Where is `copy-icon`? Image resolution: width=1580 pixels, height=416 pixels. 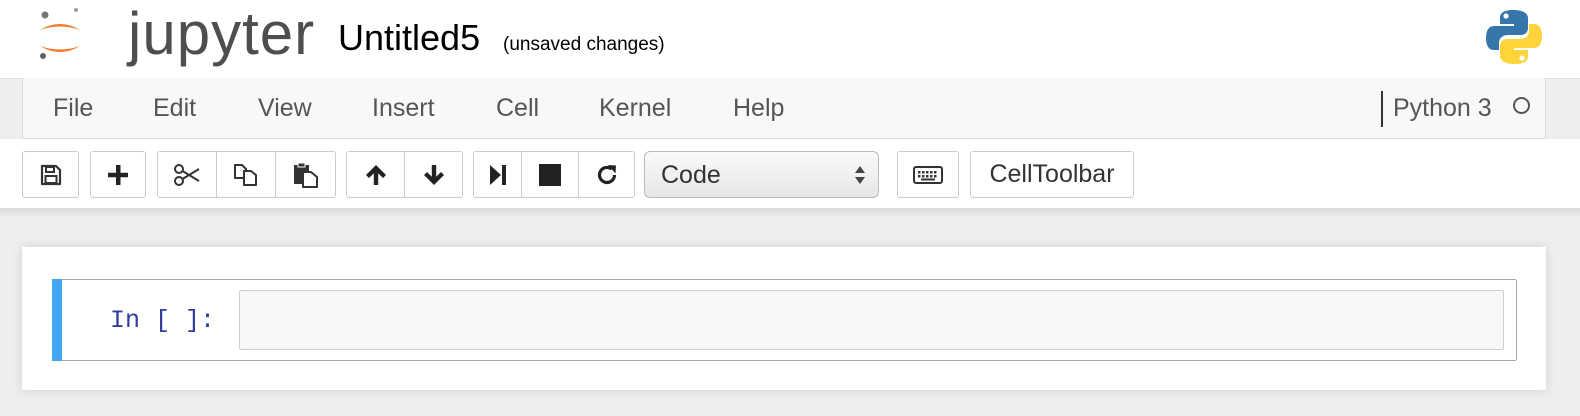
copy-icon is located at coordinates (245, 174).